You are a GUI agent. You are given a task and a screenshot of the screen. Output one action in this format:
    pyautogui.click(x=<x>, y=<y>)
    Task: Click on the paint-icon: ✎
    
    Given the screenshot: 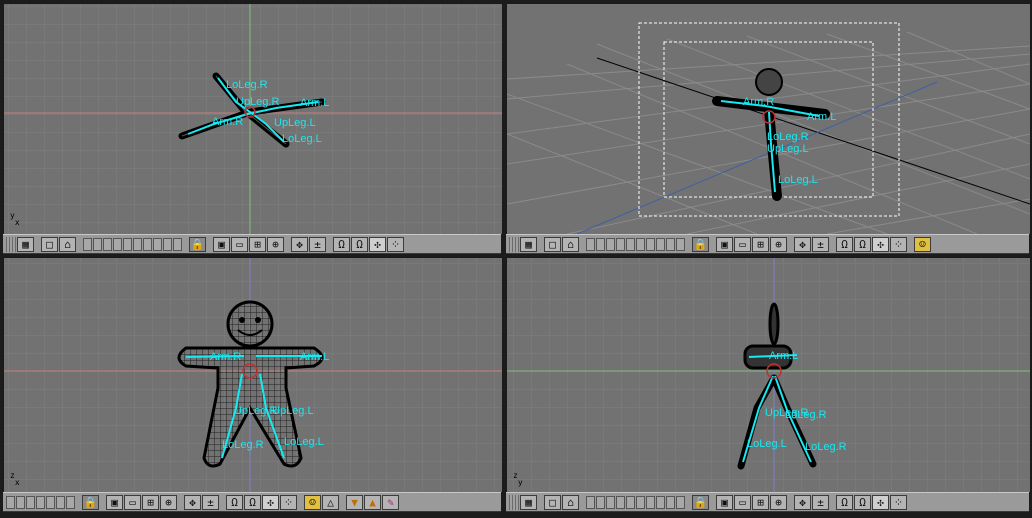 What is the action you would take?
    pyautogui.click(x=390, y=502)
    